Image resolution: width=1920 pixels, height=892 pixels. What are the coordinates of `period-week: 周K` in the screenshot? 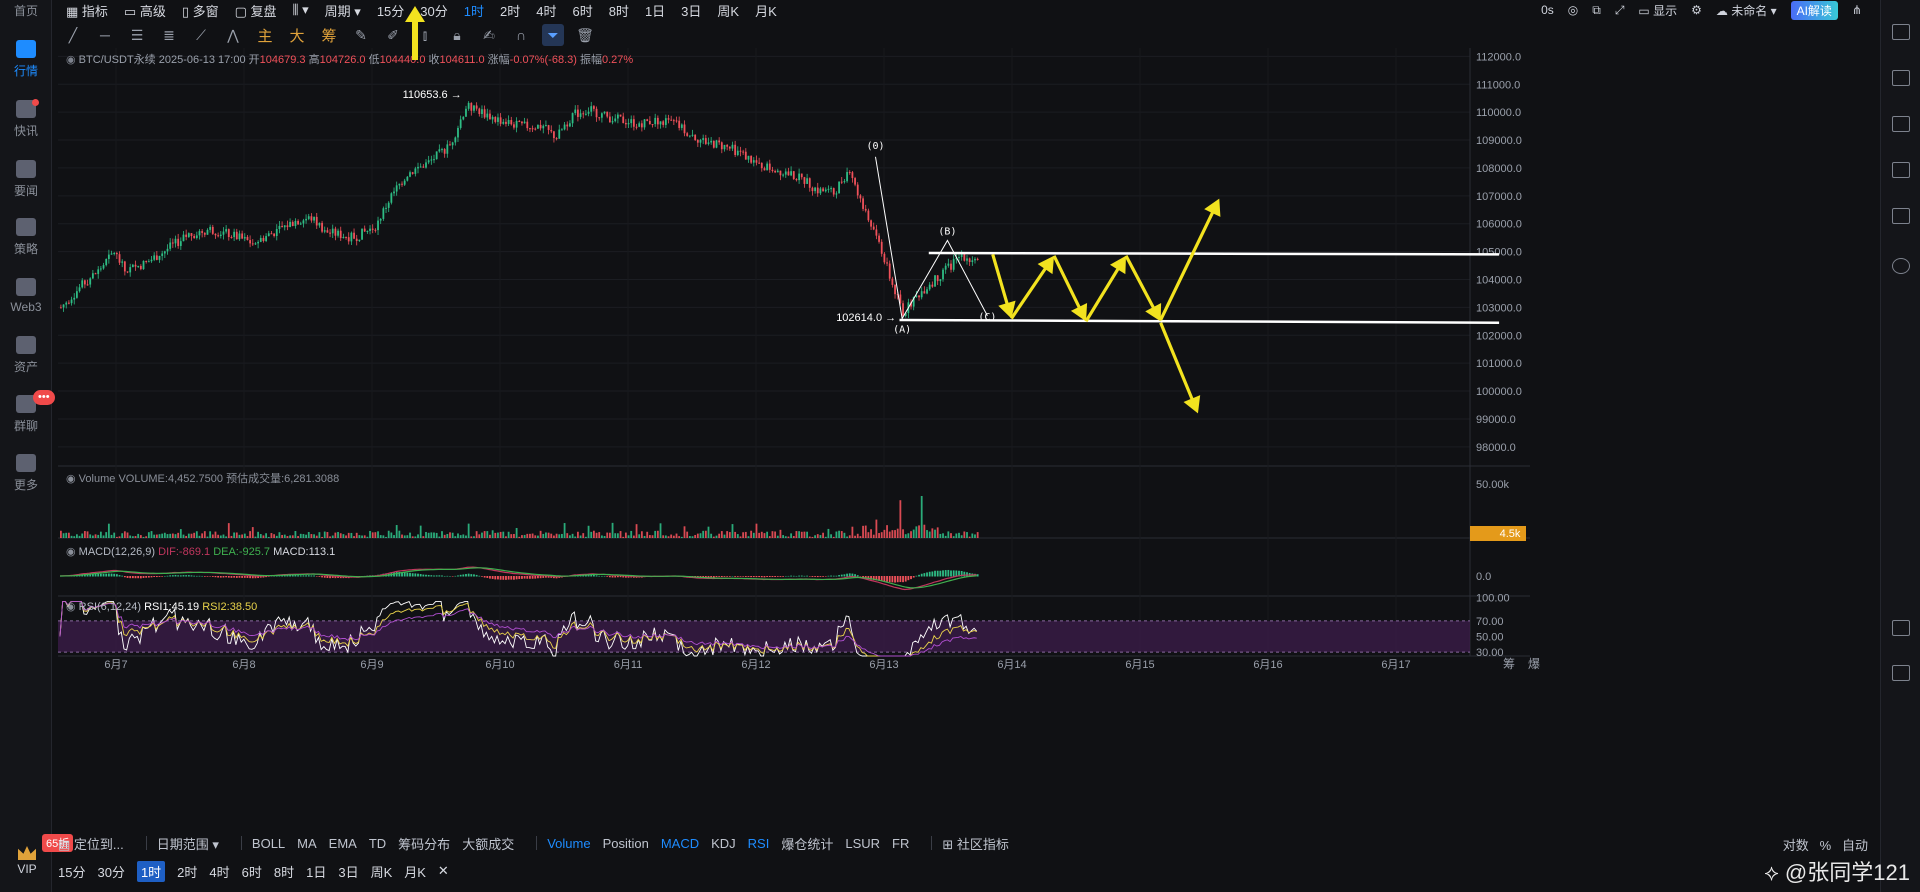 It's located at (382, 871).